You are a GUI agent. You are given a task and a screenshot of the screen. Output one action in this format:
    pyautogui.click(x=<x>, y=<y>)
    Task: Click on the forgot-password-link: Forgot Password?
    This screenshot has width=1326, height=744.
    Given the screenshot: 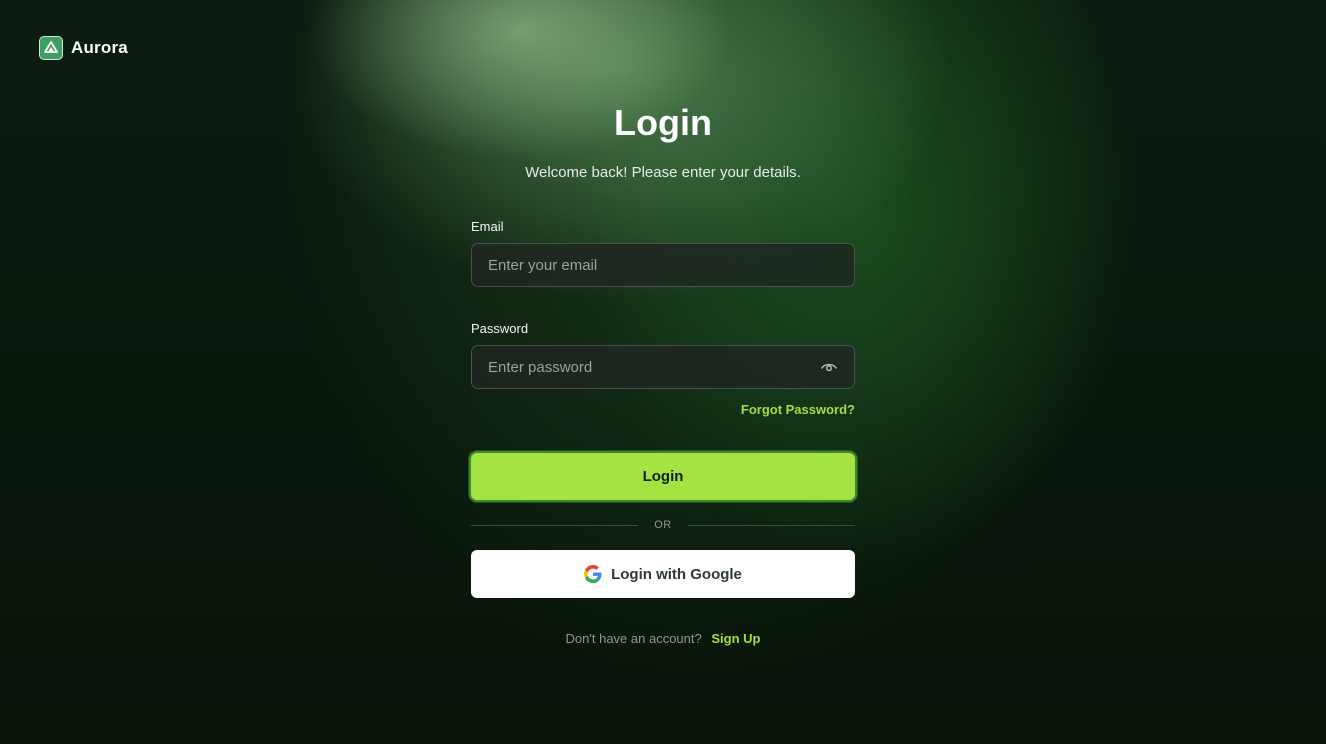 What is the action you would take?
    pyautogui.click(x=663, y=409)
    